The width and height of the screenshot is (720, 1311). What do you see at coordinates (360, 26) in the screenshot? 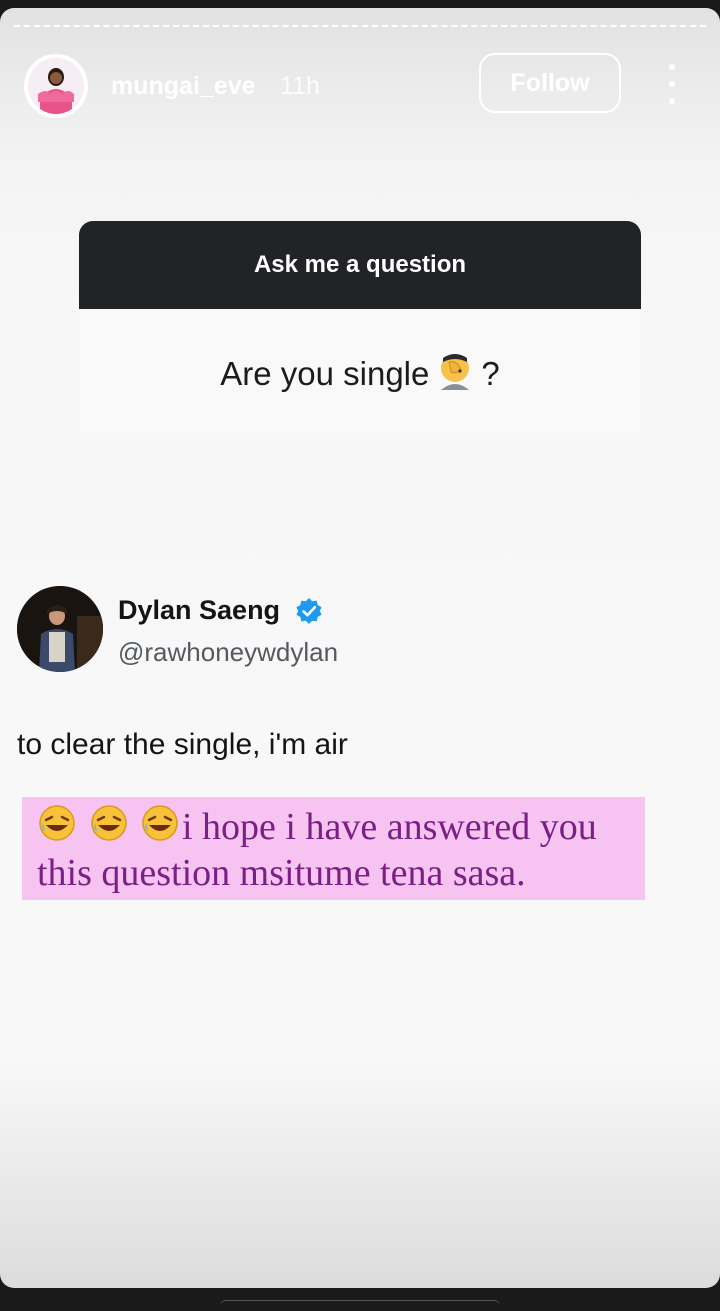
I see `story-progress-bar` at bounding box center [360, 26].